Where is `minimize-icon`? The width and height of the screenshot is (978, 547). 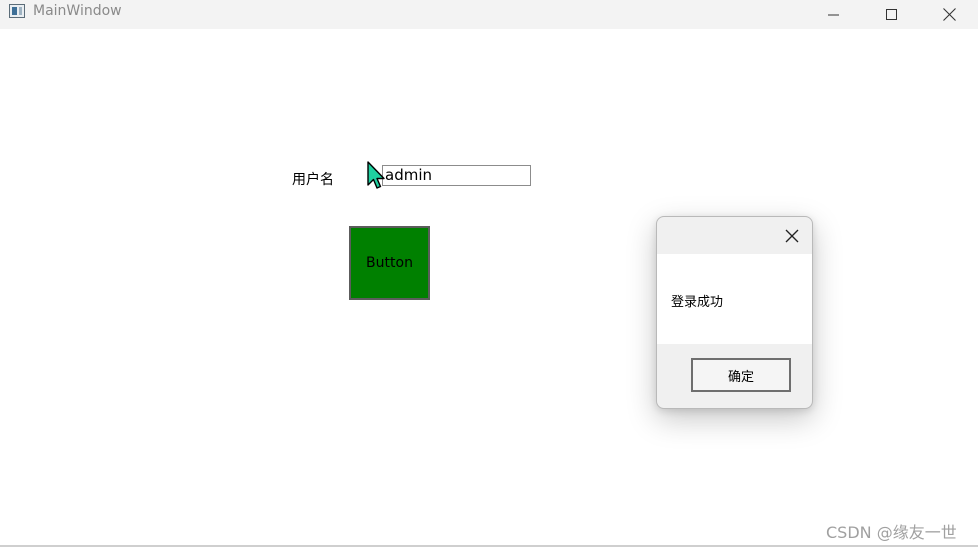 minimize-icon is located at coordinates (833, 14).